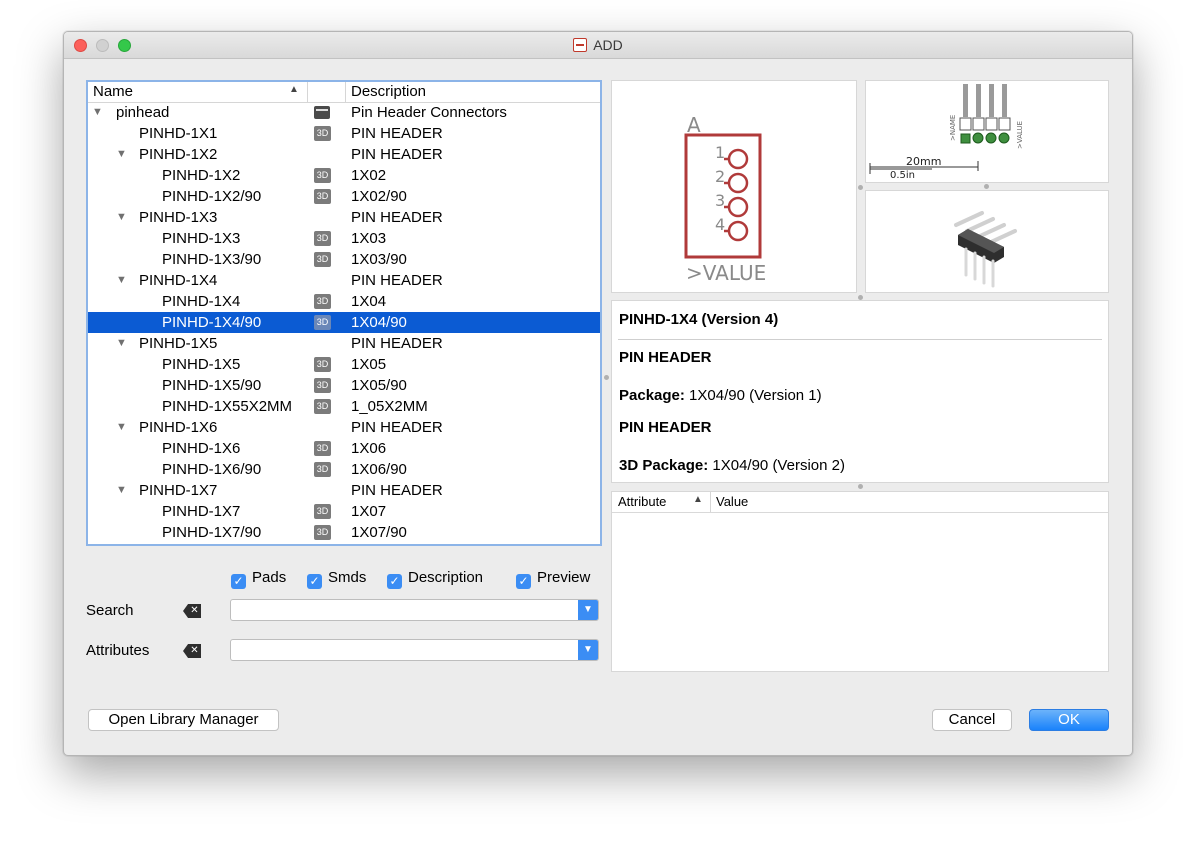  Describe the element at coordinates (734, 186) in the screenshot. I see `symbol-preview: A 1 2 3 4 >VALUE` at that location.